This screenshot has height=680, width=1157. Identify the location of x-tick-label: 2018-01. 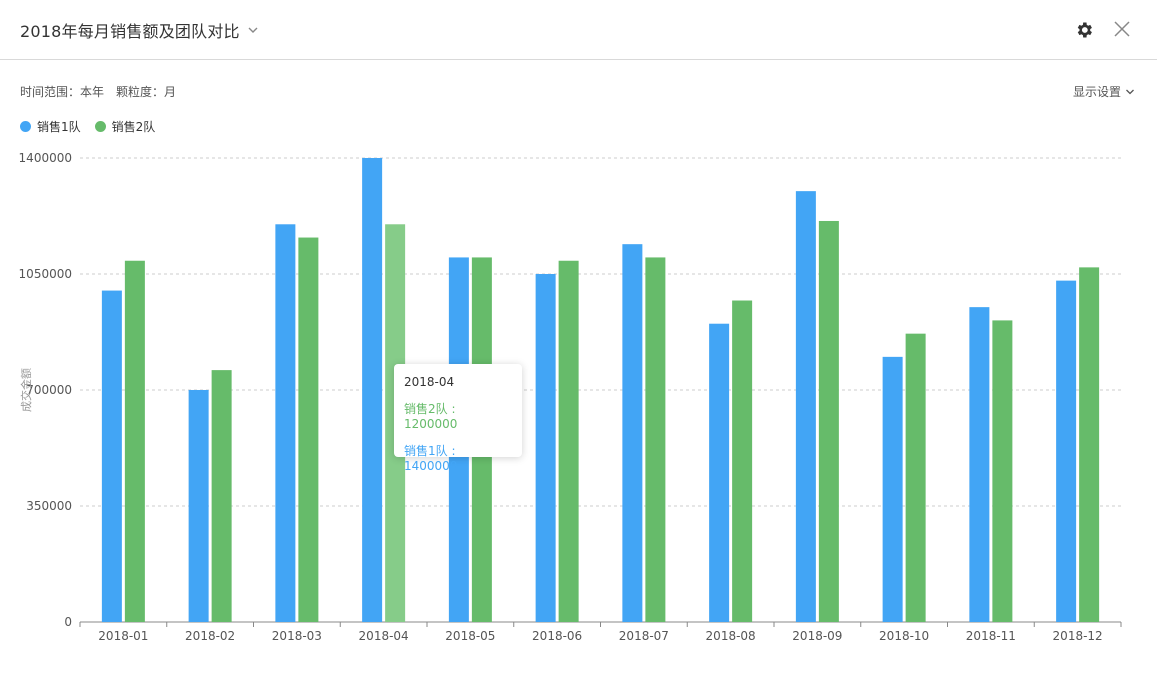
(123, 636).